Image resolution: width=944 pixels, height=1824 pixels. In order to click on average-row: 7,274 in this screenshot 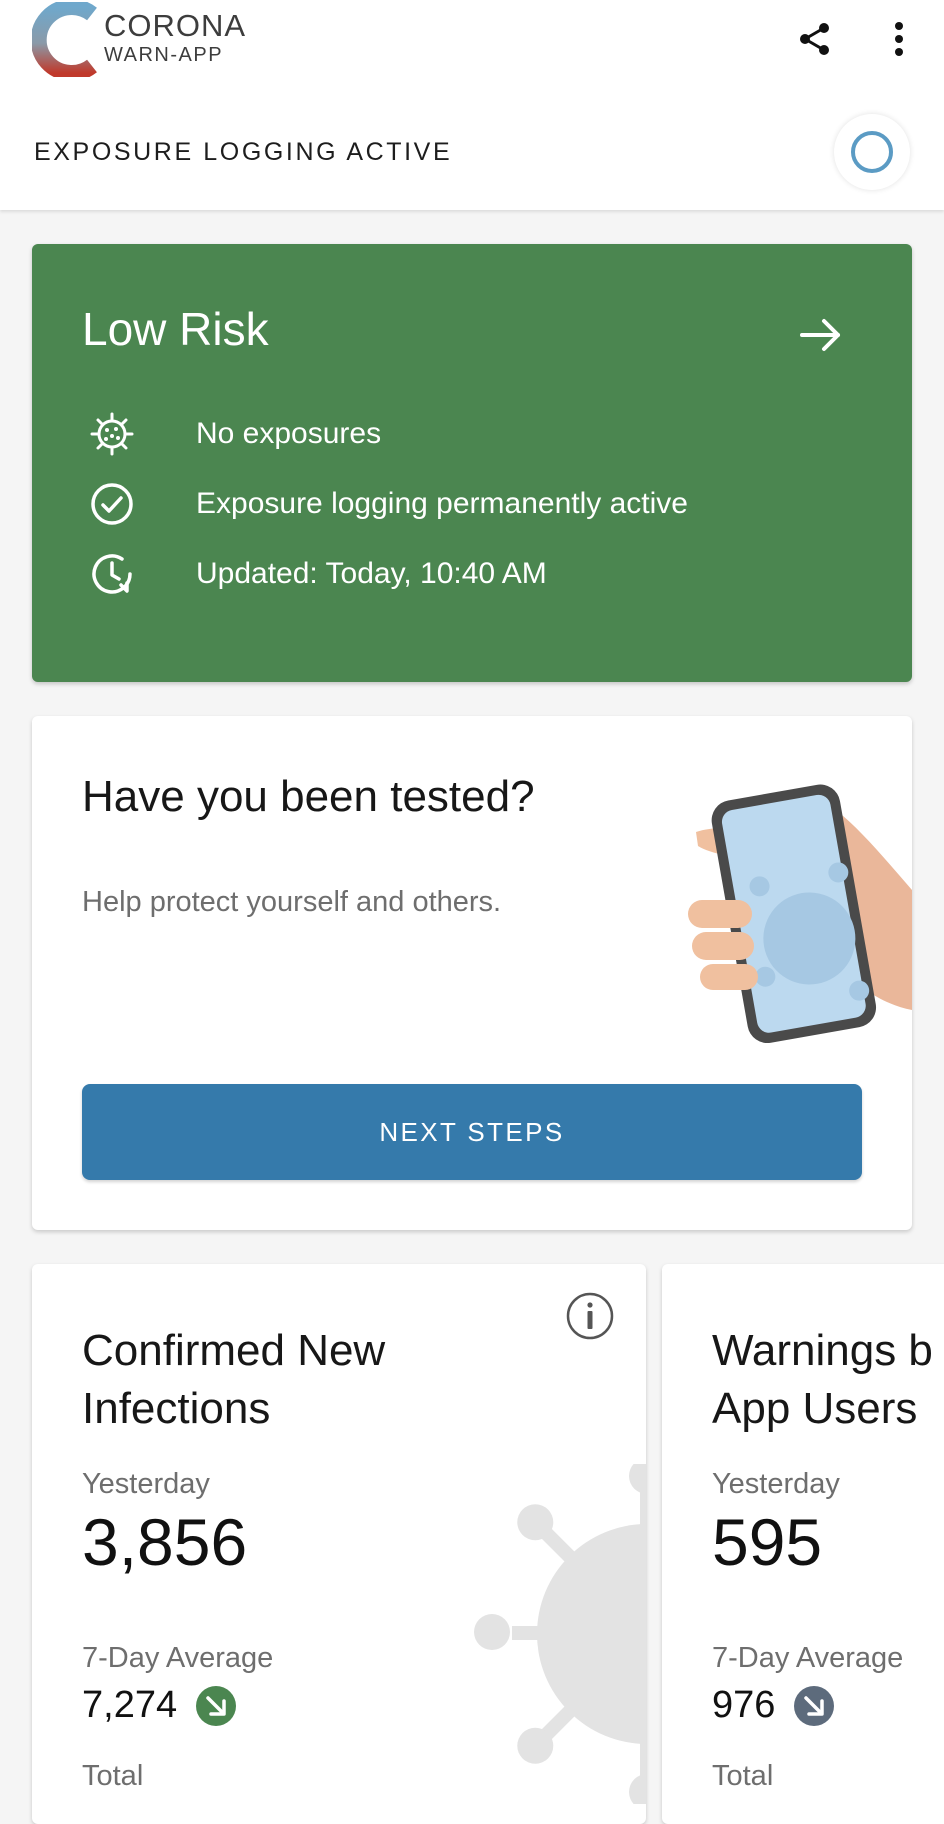, I will do `click(159, 1705)`.